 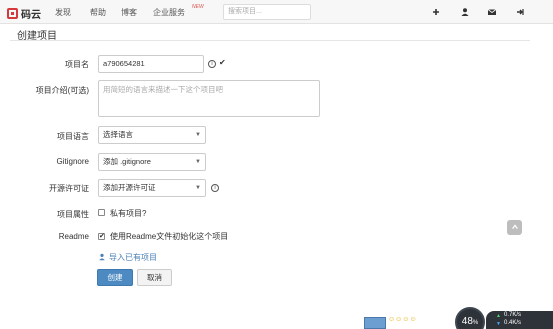 I want to click on chevron-up-icon, so click(x=514, y=226).